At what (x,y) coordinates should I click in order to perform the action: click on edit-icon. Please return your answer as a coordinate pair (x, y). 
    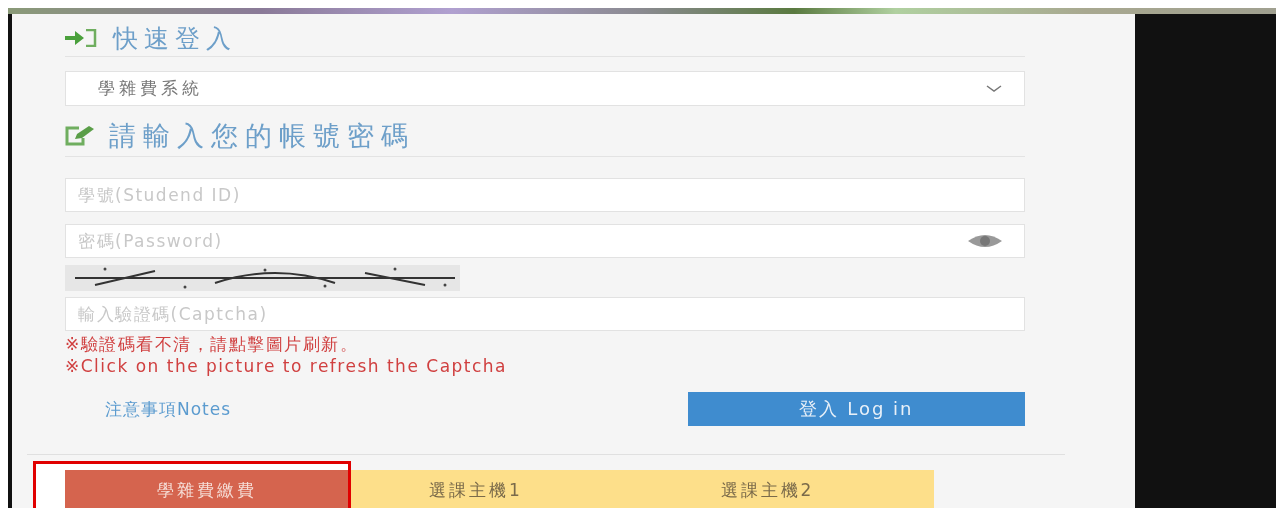
    Looking at the image, I should click on (80, 136).